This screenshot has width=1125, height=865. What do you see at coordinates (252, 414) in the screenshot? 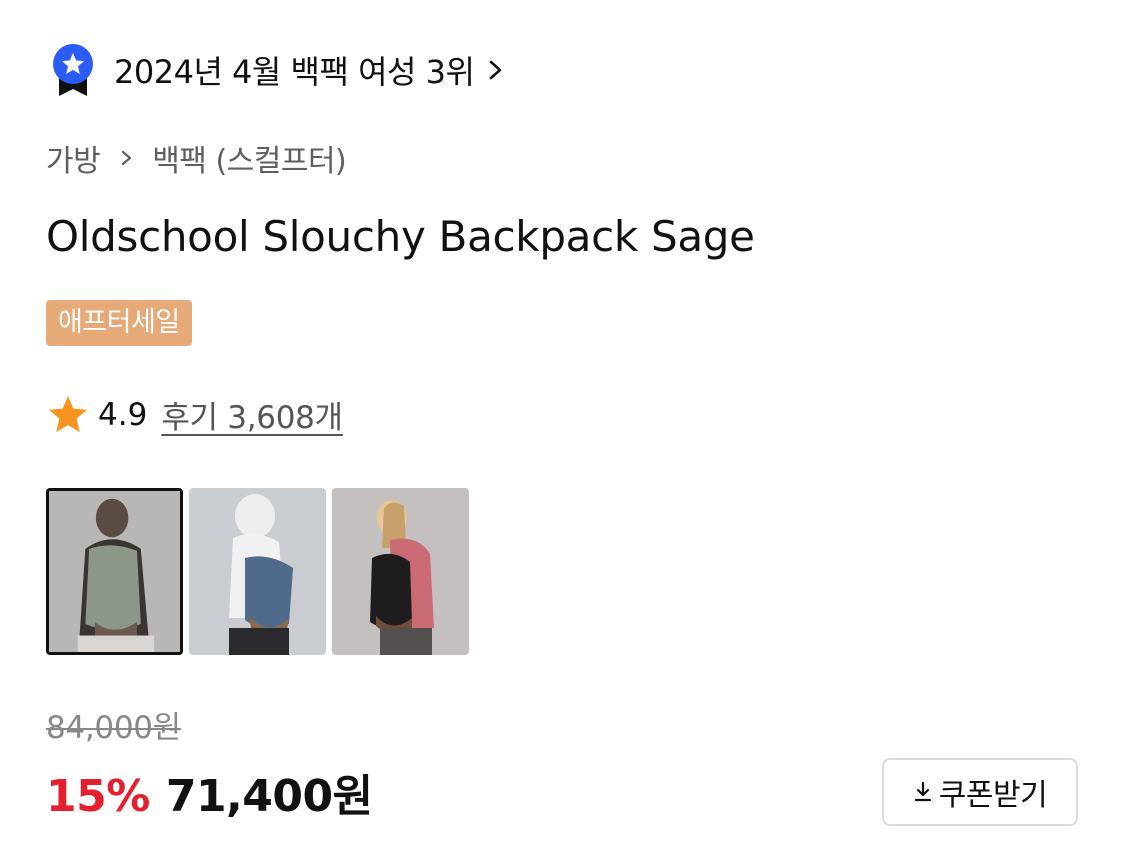
I see `review-count-link: 후기 3,608개` at bounding box center [252, 414].